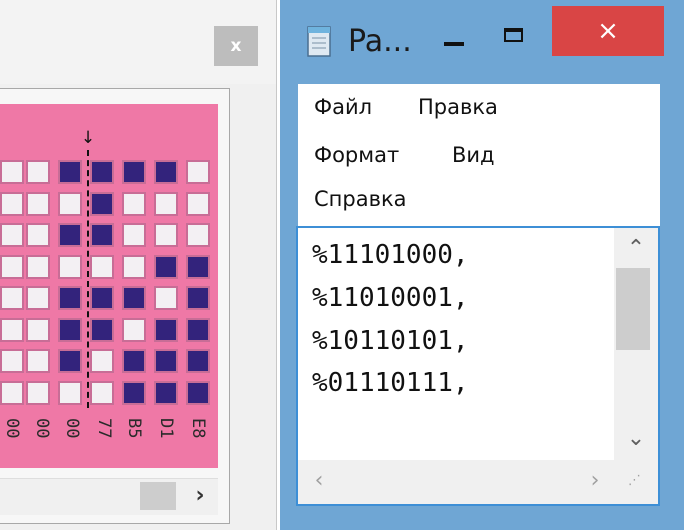  What do you see at coordinates (638, 485) in the screenshot?
I see `resize-grip-icon: ⋰` at bounding box center [638, 485].